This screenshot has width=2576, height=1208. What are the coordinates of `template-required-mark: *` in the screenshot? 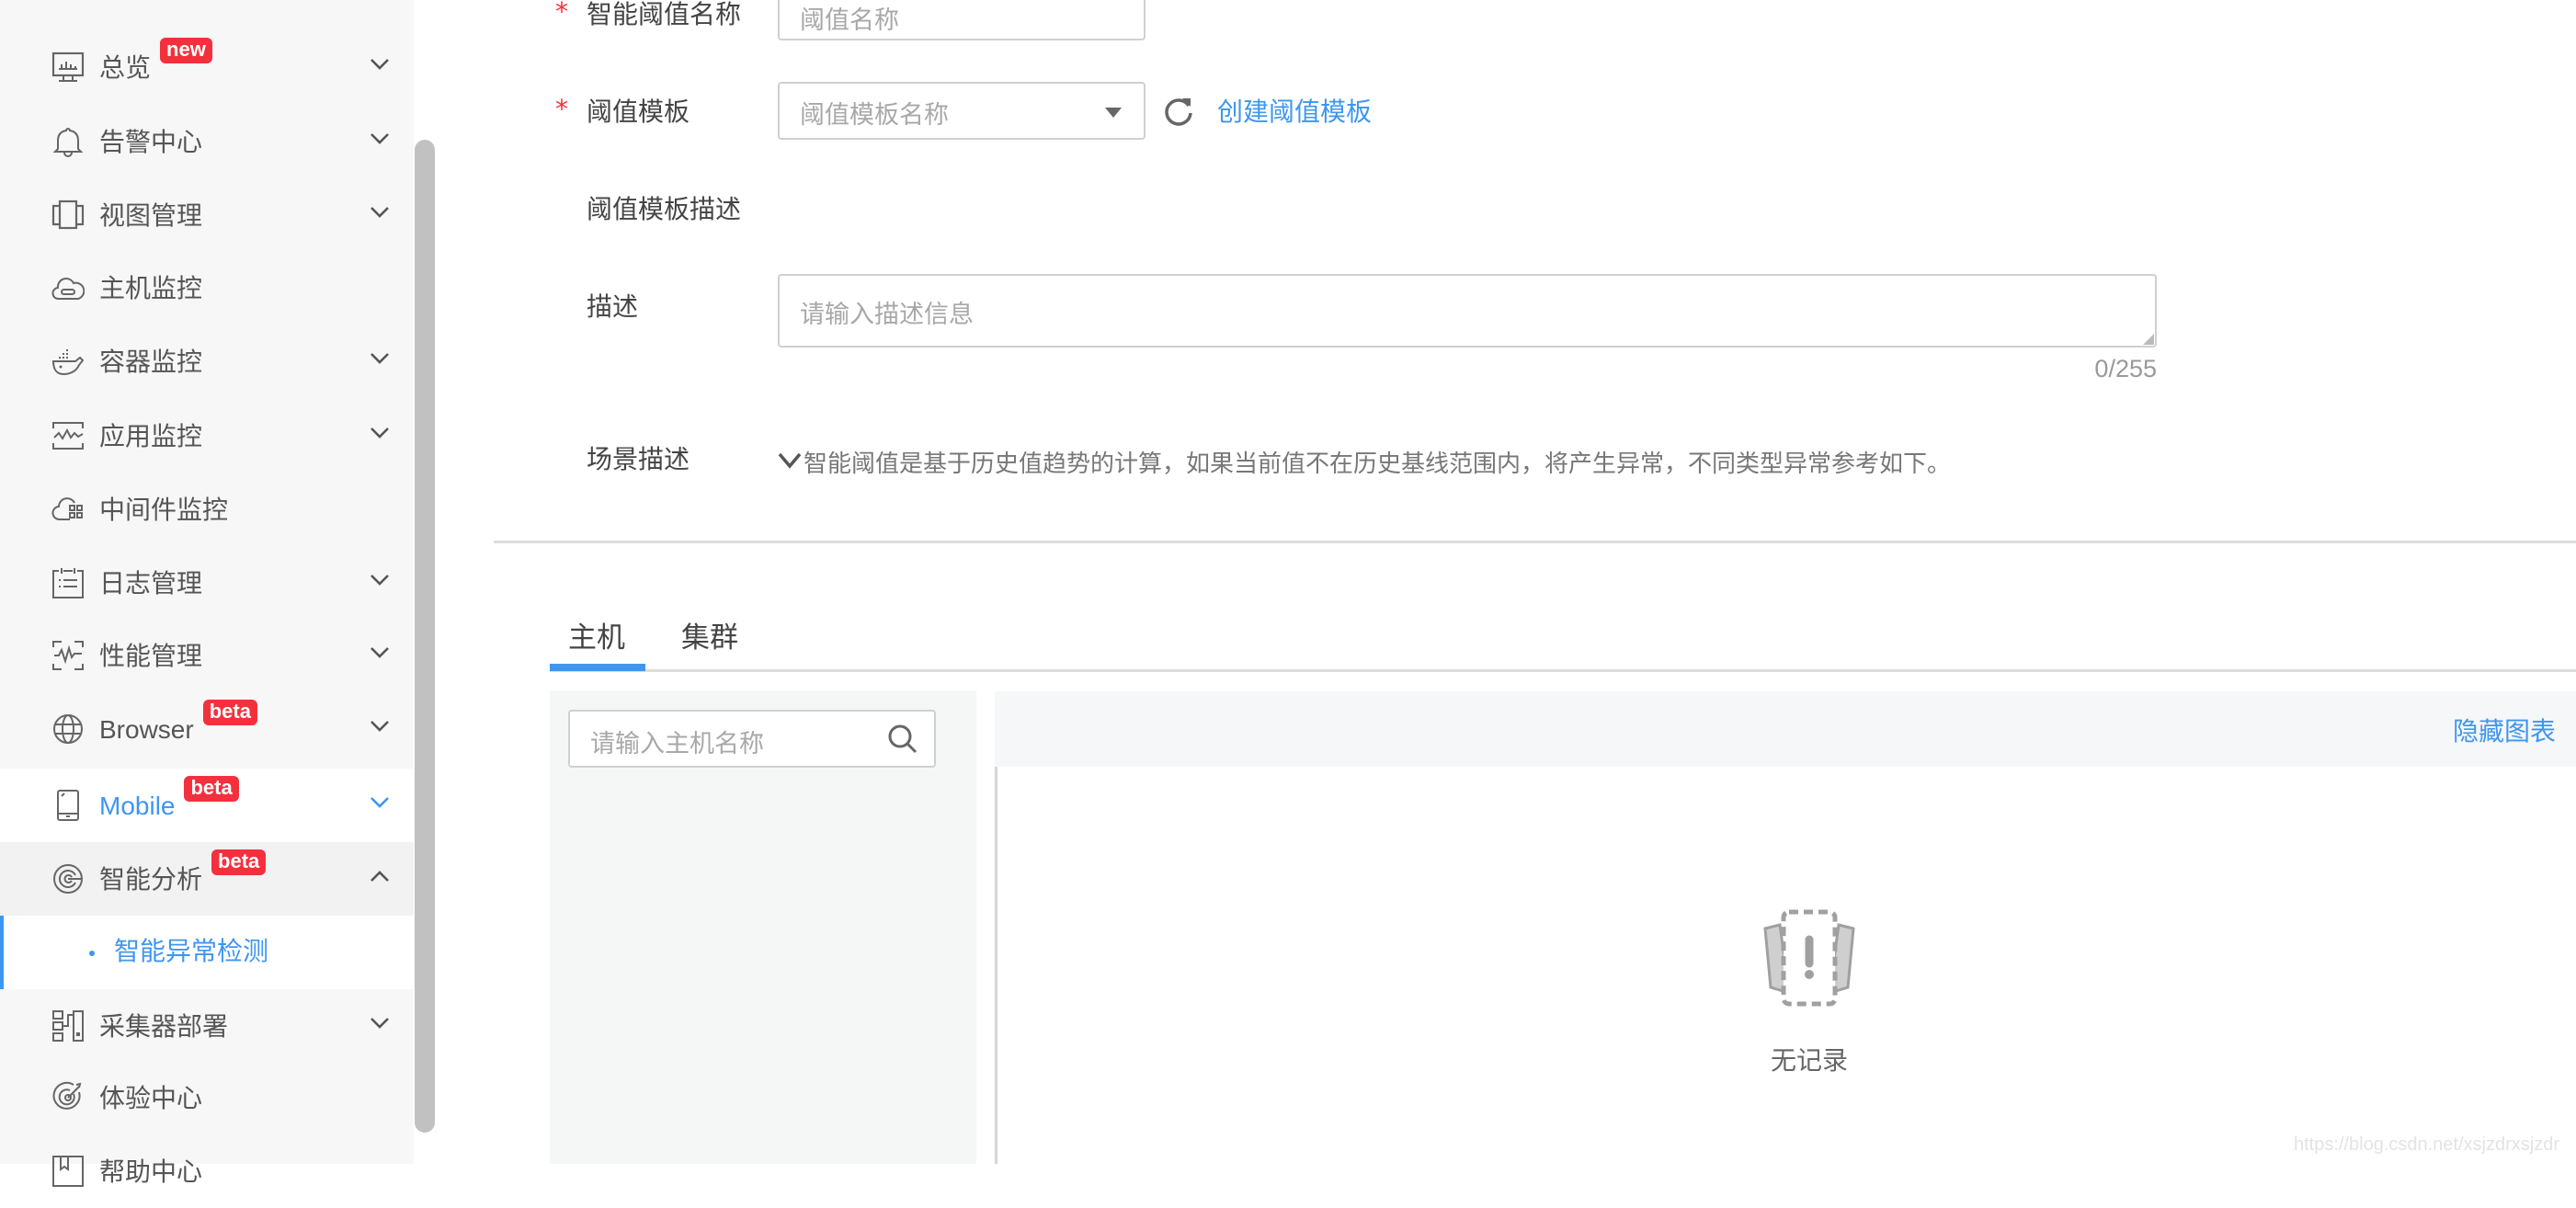 It's located at (561, 109).